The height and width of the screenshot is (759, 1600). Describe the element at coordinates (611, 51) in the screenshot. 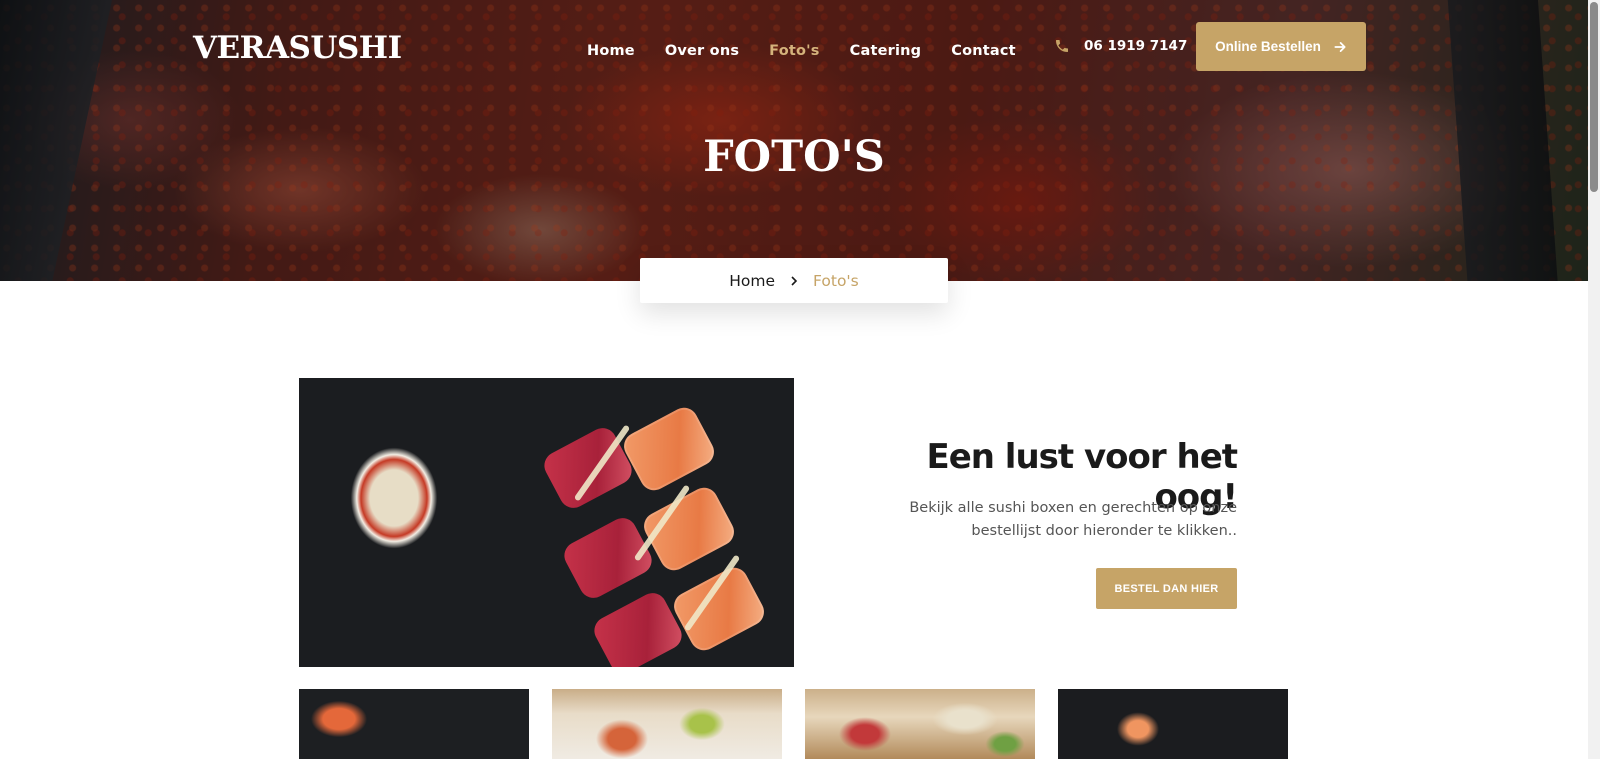

I see `nav-home: Home` at that location.